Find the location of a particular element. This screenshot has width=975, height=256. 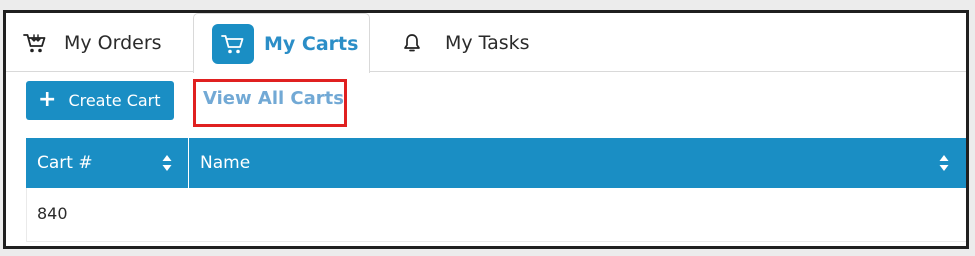

tab-label: My Tasks is located at coordinates (487, 42).